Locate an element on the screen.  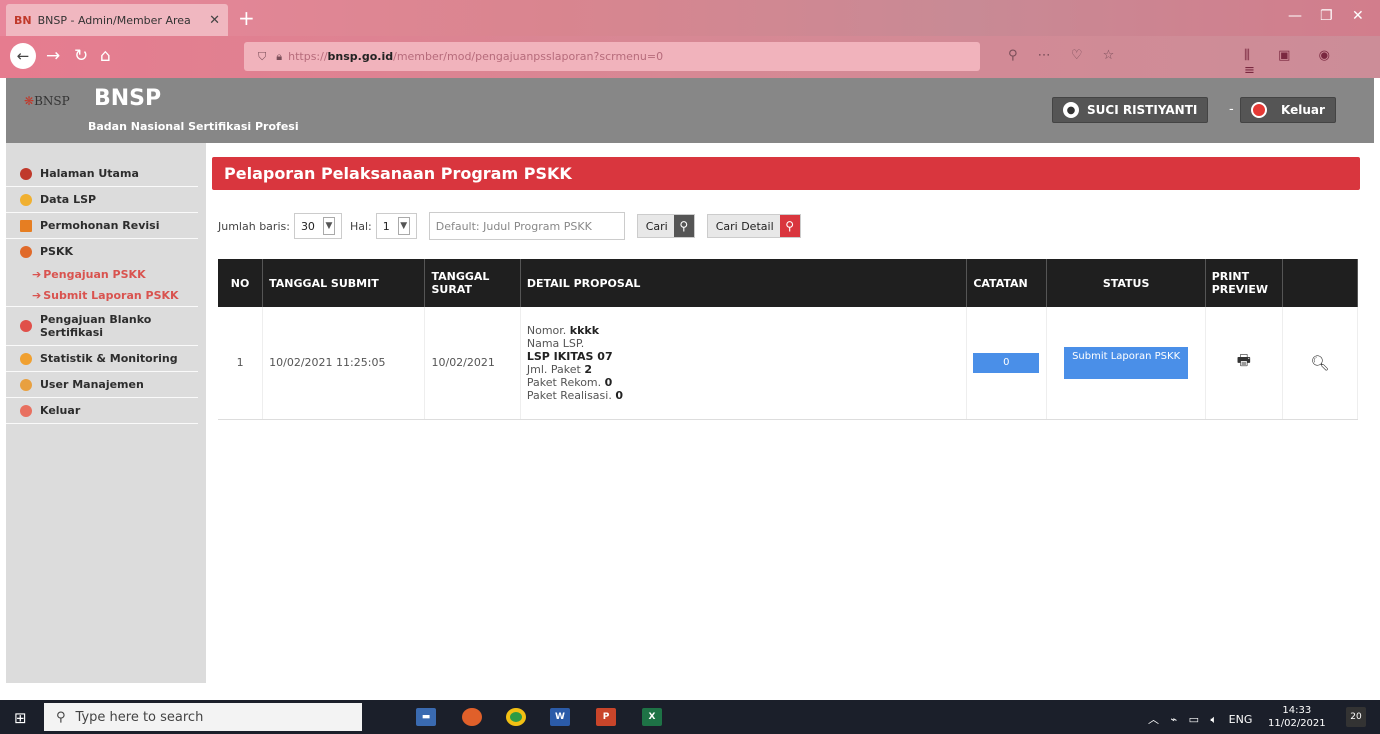
search-button: Cari ⚲ is located at coordinates (665, 226).